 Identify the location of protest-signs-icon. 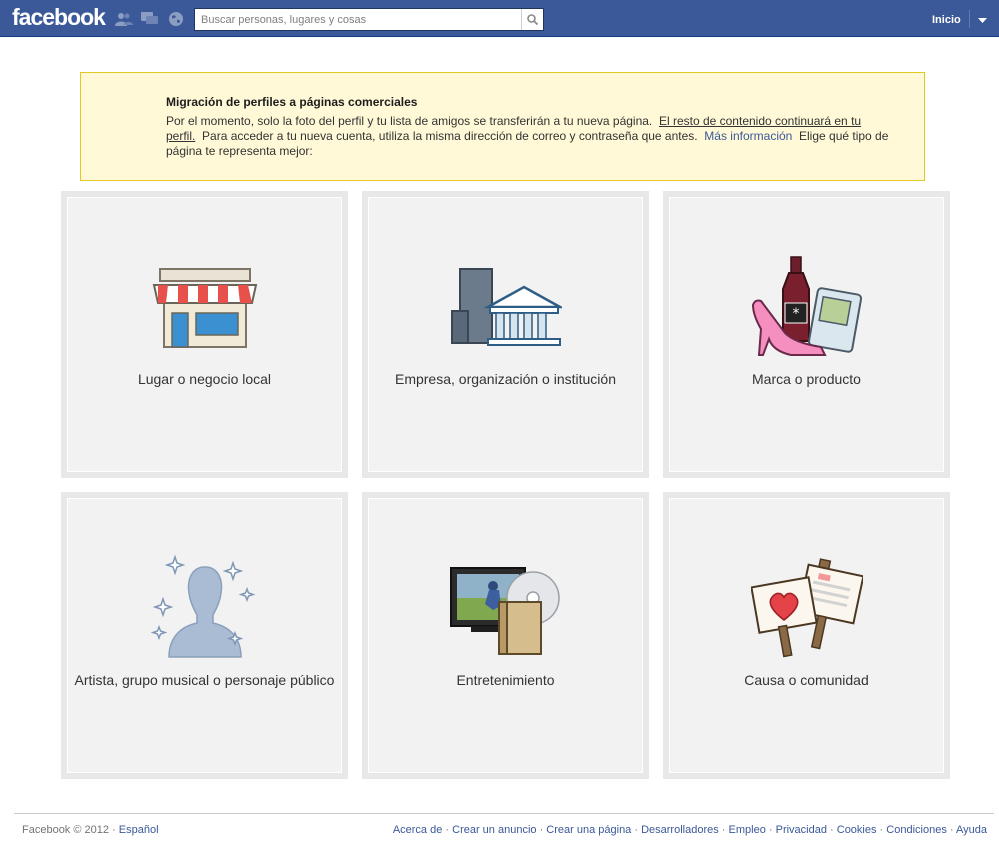
(807, 608).